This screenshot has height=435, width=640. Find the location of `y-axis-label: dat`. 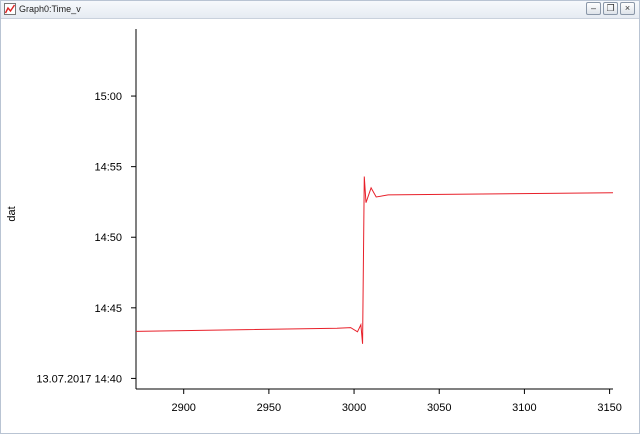

y-axis-label: dat is located at coordinates (12, 213).